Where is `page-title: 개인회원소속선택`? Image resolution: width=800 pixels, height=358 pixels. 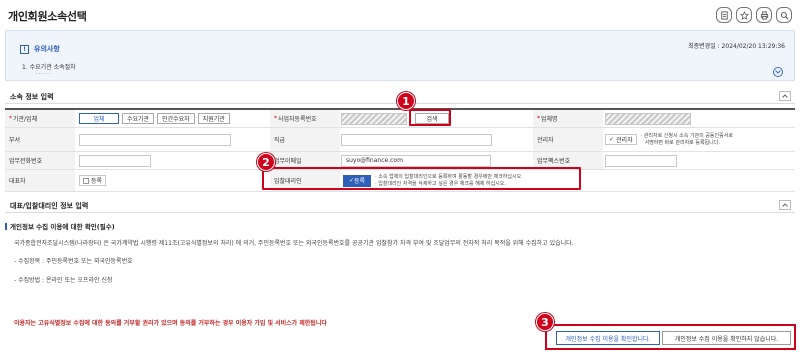
page-title: 개인회원소속선택 is located at coordinates (47, 16).